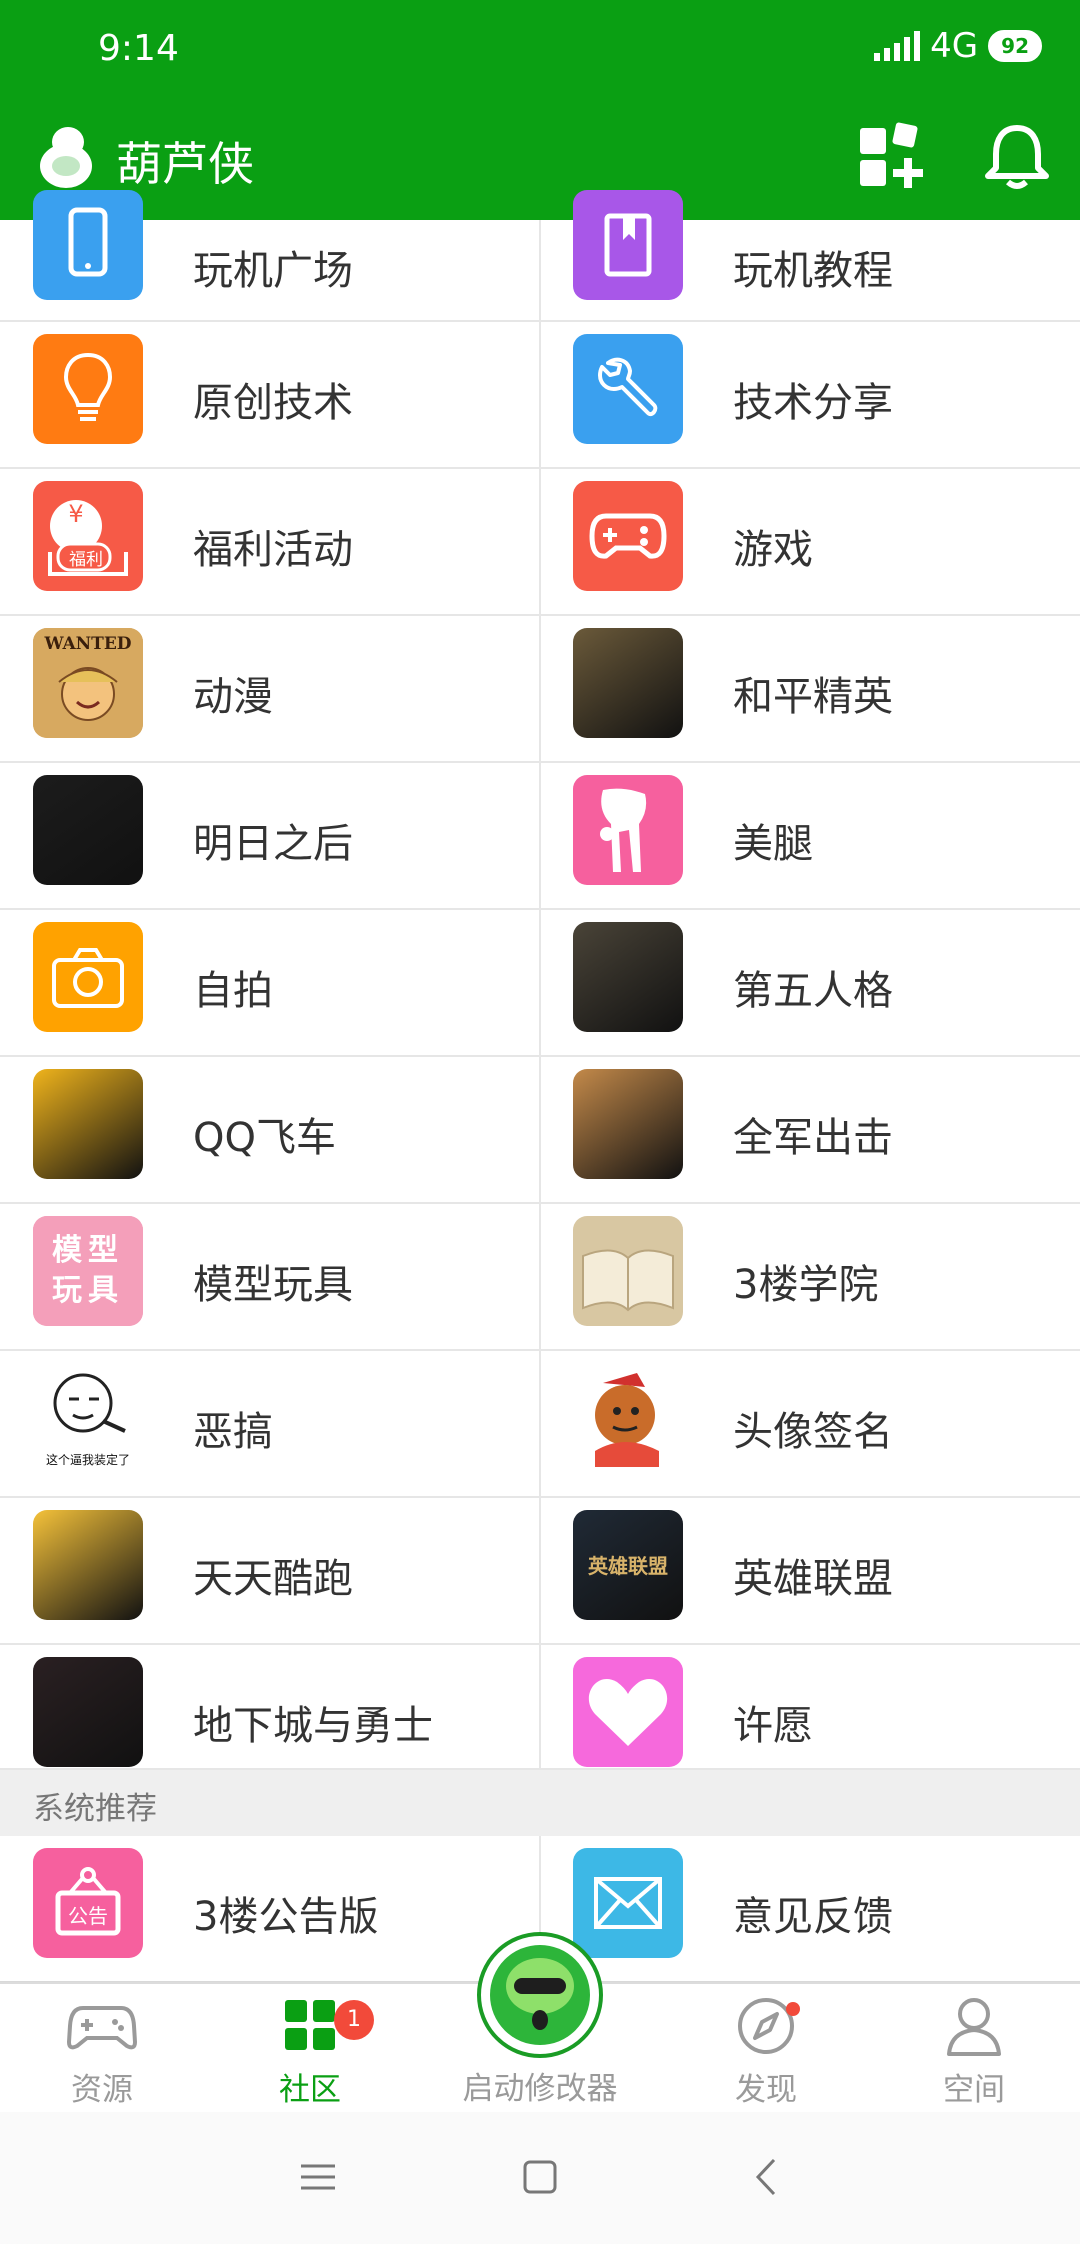 The height and width of the screenshot is (2244, 1080). I want to click on category-item: 头像签名, so click(809, 1423).